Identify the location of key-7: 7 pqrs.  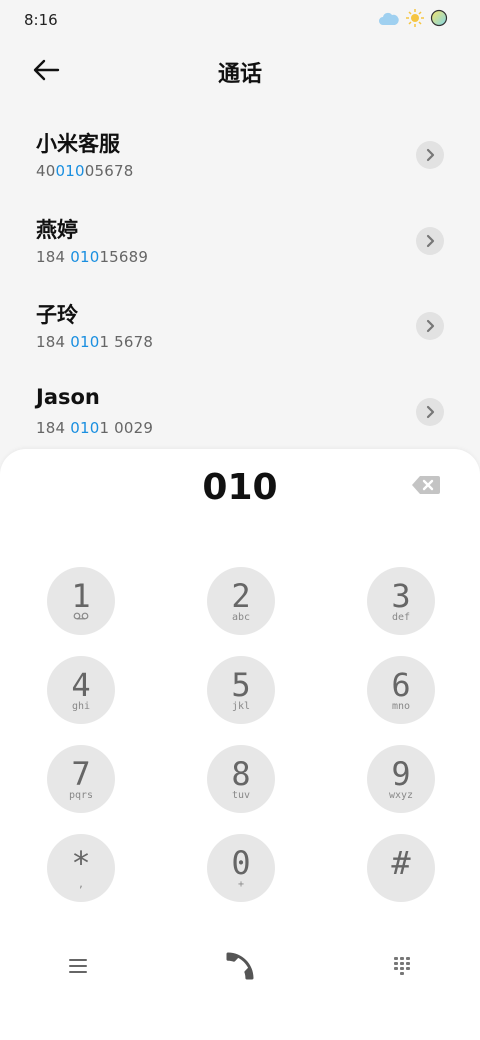
(81, 779).